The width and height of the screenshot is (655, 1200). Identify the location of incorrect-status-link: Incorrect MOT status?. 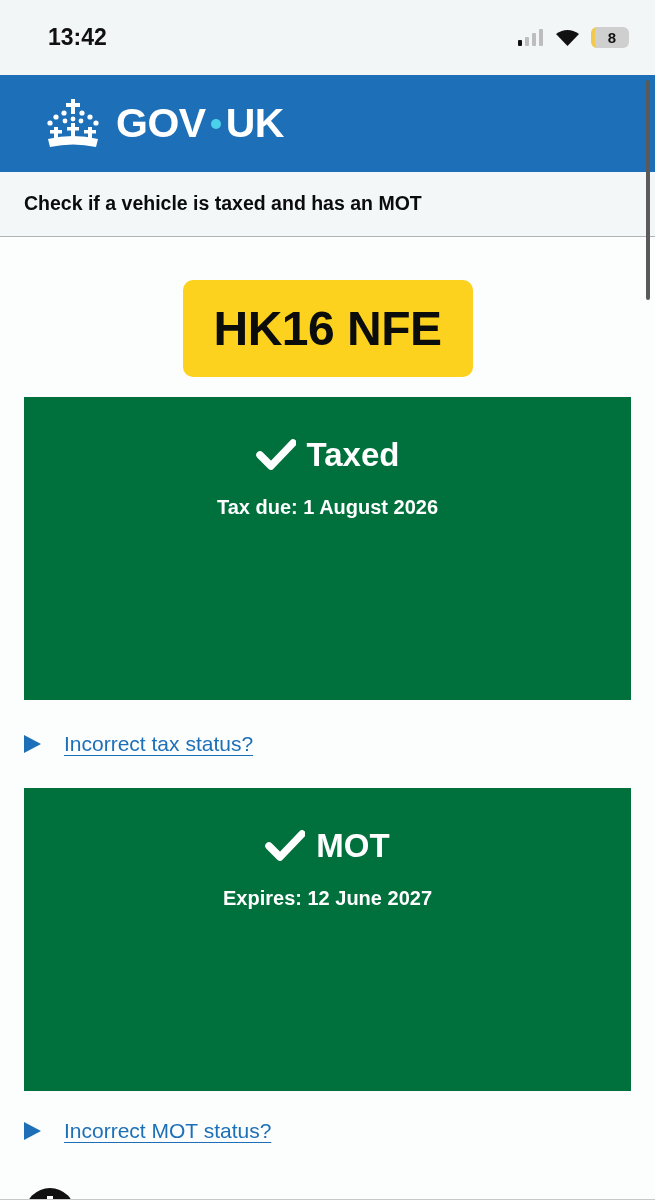
(168, 1131).